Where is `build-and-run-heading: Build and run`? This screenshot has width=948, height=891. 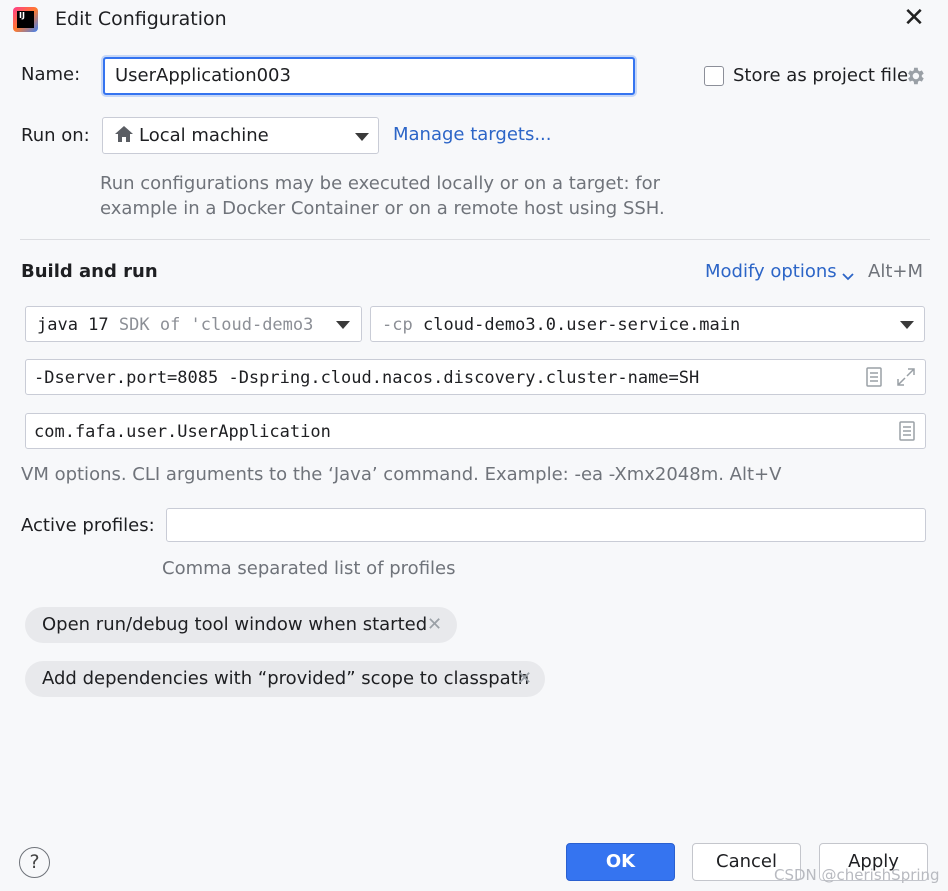 build-and-run-heading: Build and run is located at coordinates (89, 271).